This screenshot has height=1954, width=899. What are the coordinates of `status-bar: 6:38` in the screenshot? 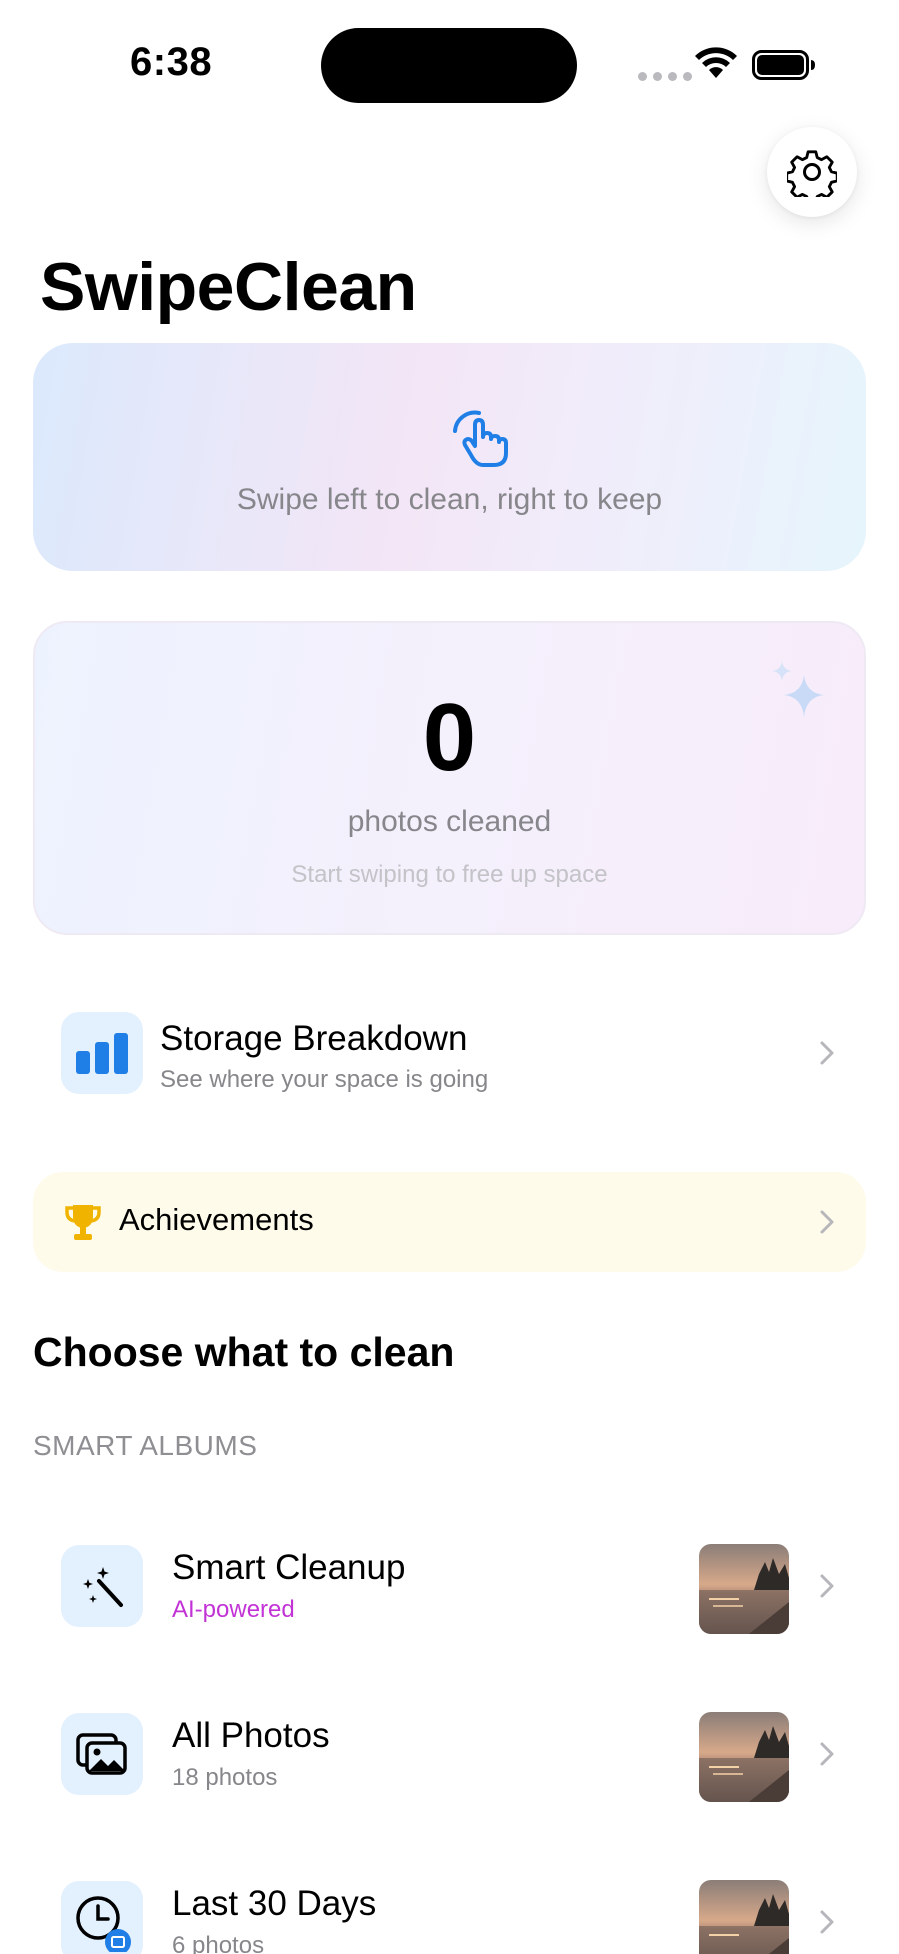 It's located at (449, 60).